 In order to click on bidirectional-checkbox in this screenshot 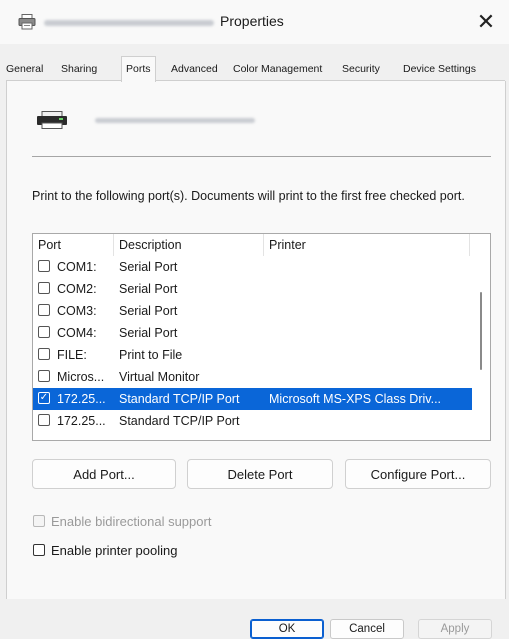, I will do `click(39, 521)`.